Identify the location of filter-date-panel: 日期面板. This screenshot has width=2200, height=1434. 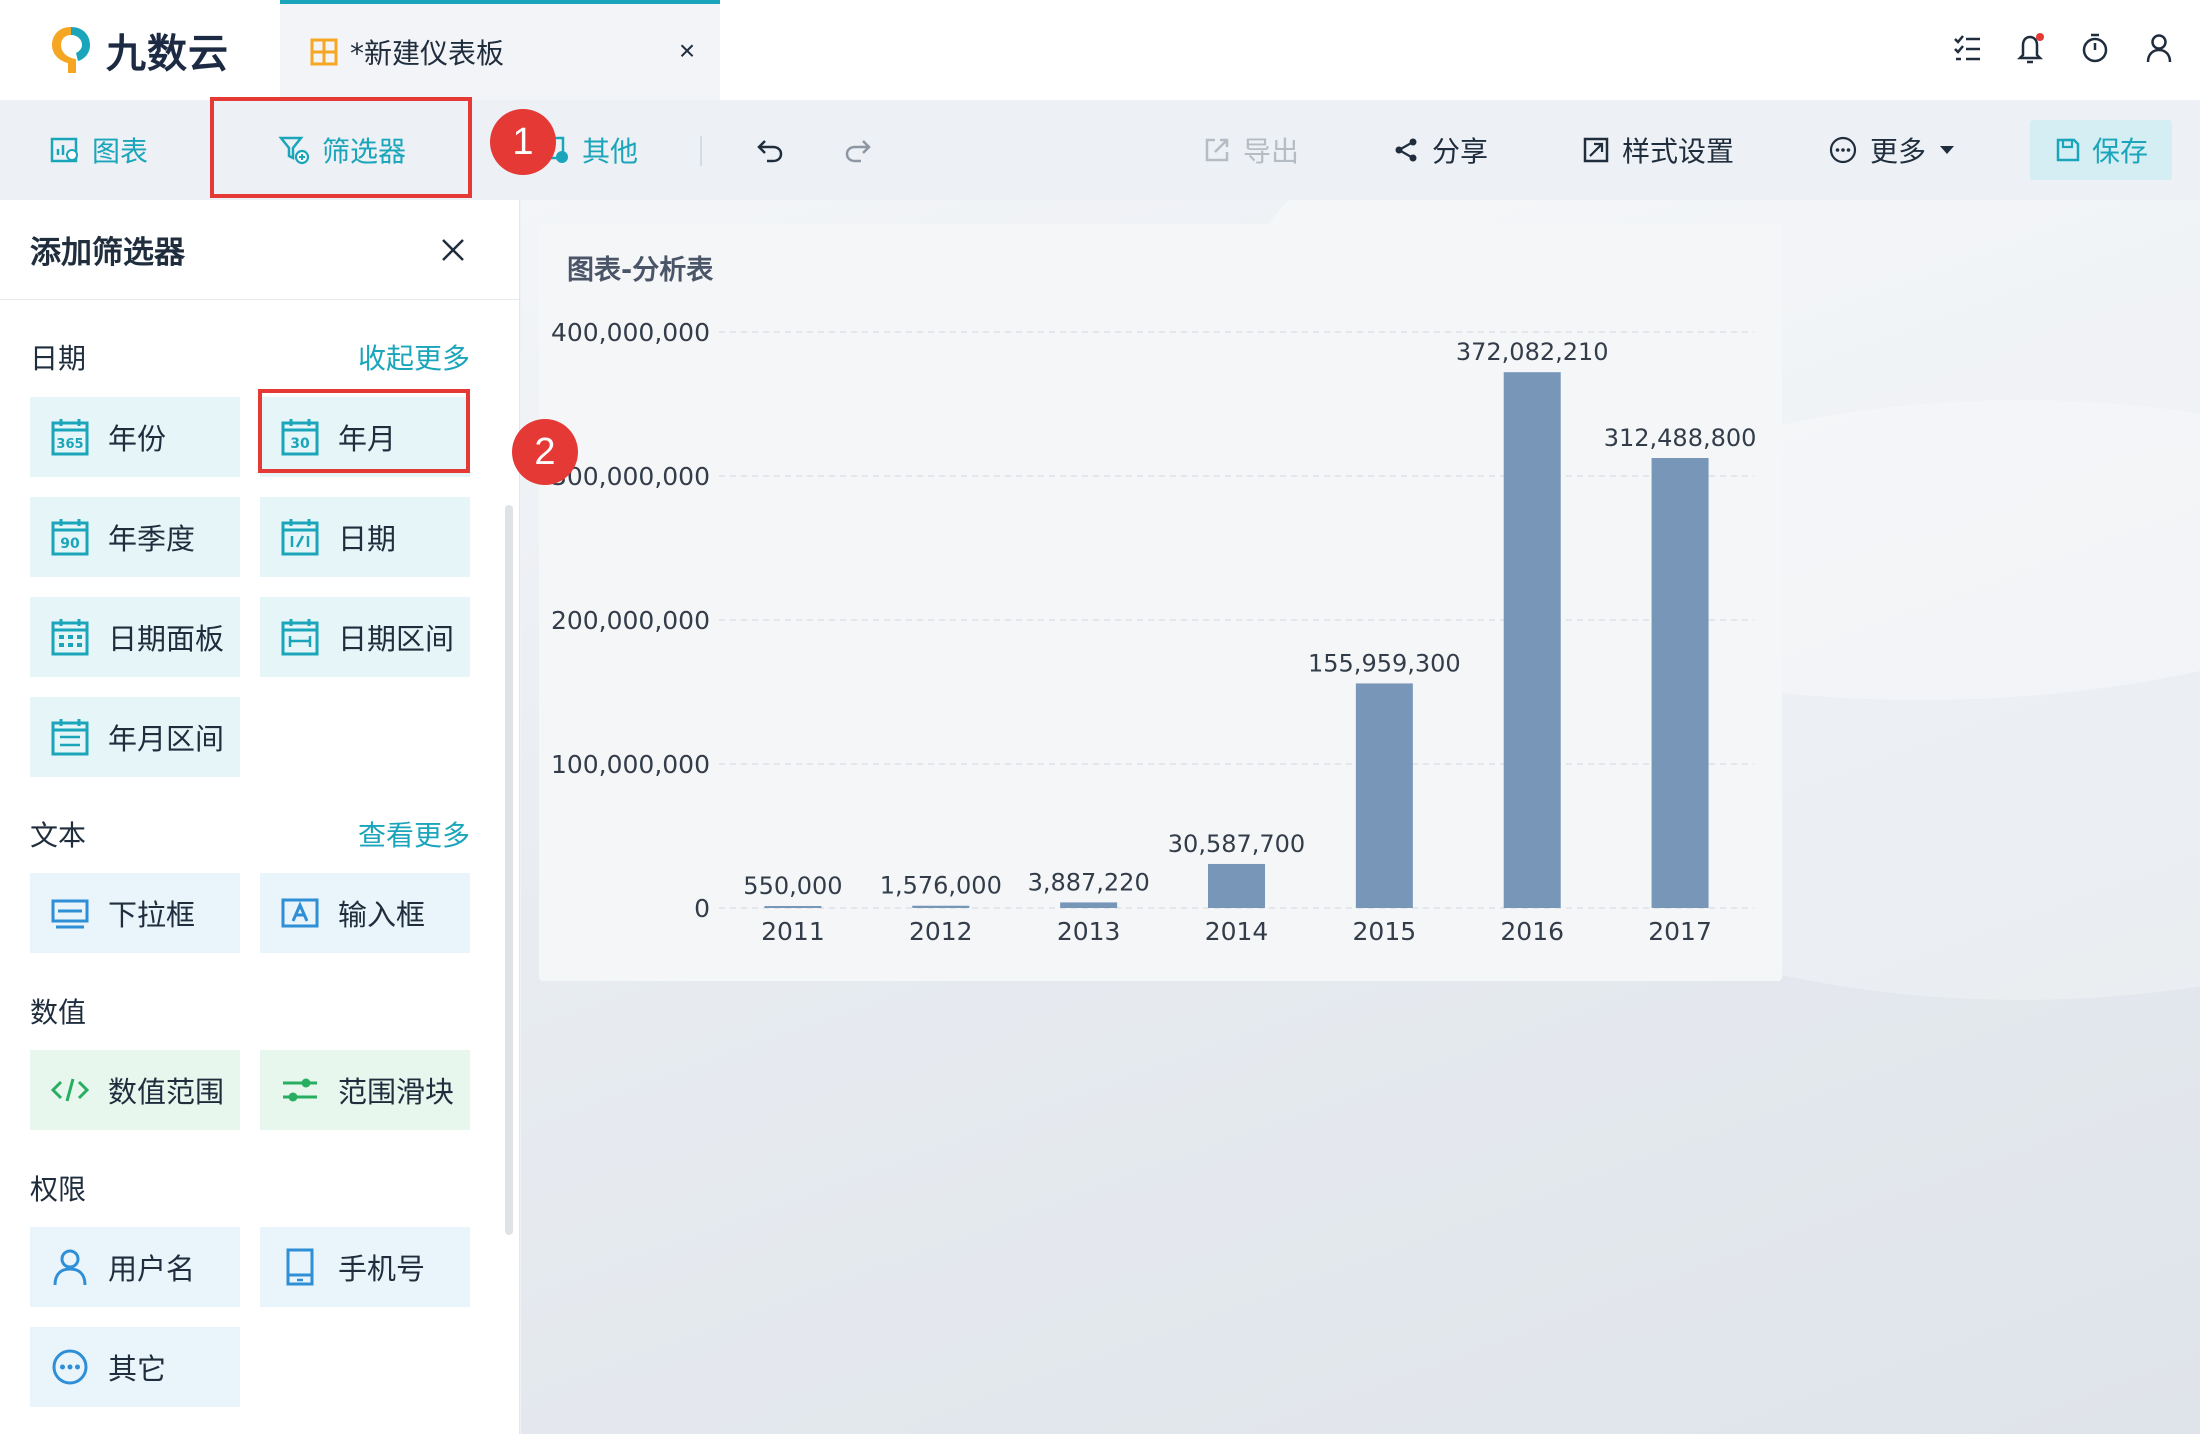
(135, 637).